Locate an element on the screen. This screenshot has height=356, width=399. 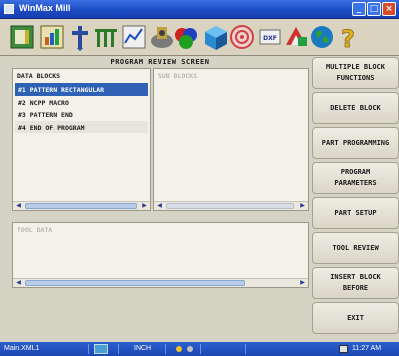
window-title: WinMax Mill is located at coordinates (45, 8).